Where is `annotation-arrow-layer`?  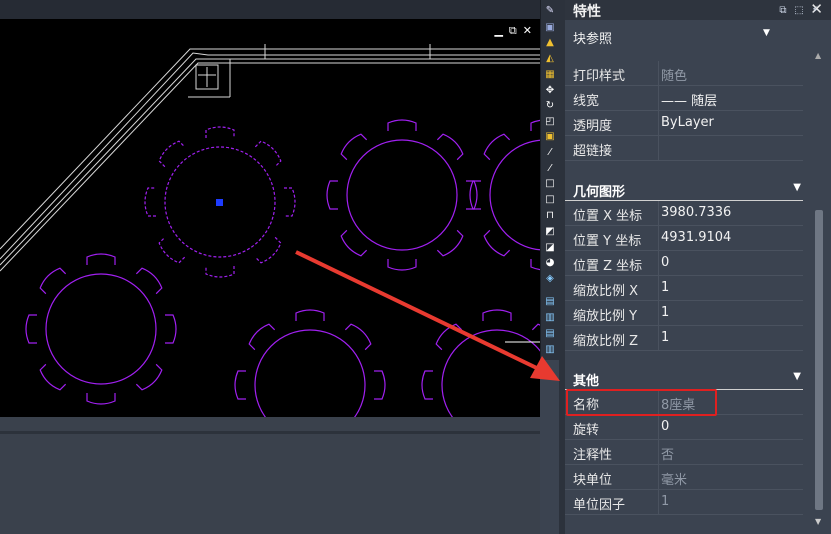 annotation-arrow-layer is located at coordinates (427, 315).